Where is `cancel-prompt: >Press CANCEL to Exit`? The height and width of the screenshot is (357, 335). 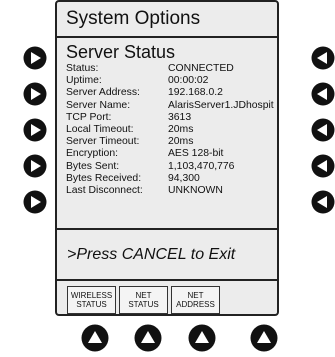 cancel-prompt: >Press CANCEL to Exit is located at coordinates (151, 254).